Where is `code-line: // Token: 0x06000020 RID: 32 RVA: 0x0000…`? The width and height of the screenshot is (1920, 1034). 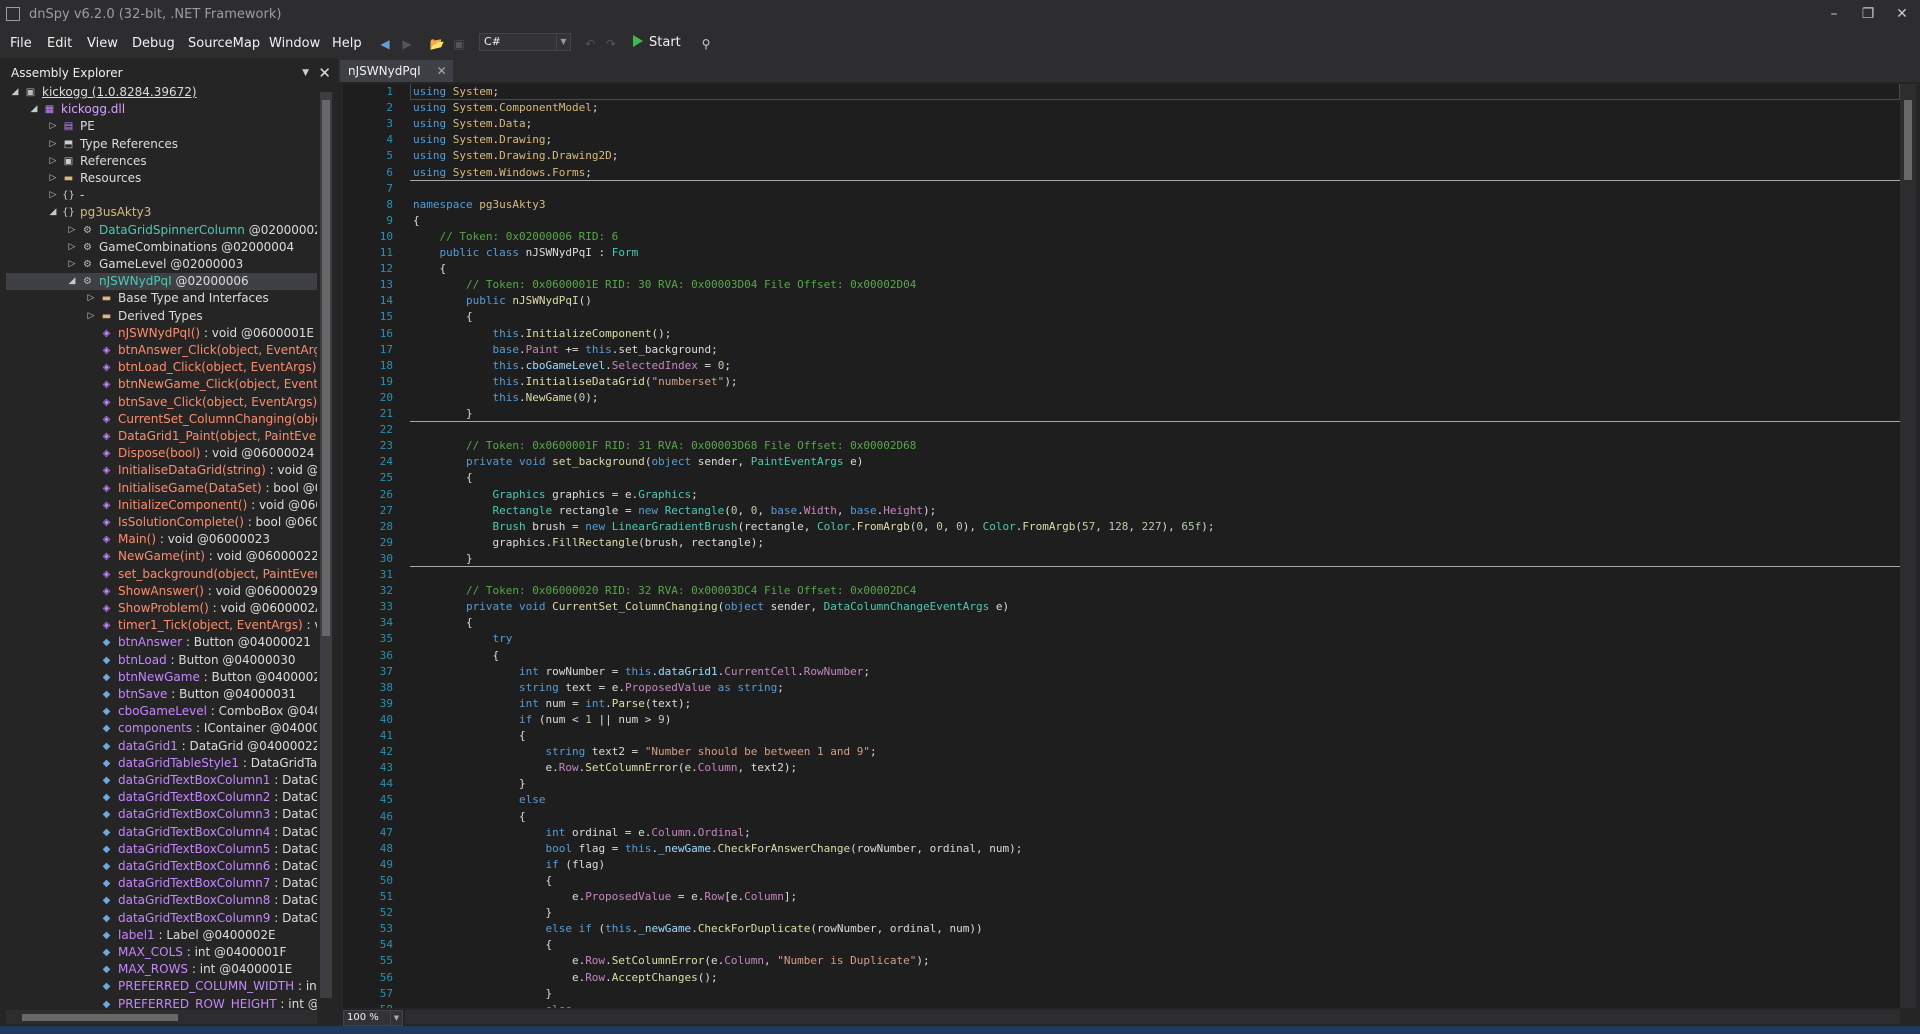 code-line: // Token: 0x06000020 RID: 32 RVA: 0x0000… is located at coordinates (664, 591).